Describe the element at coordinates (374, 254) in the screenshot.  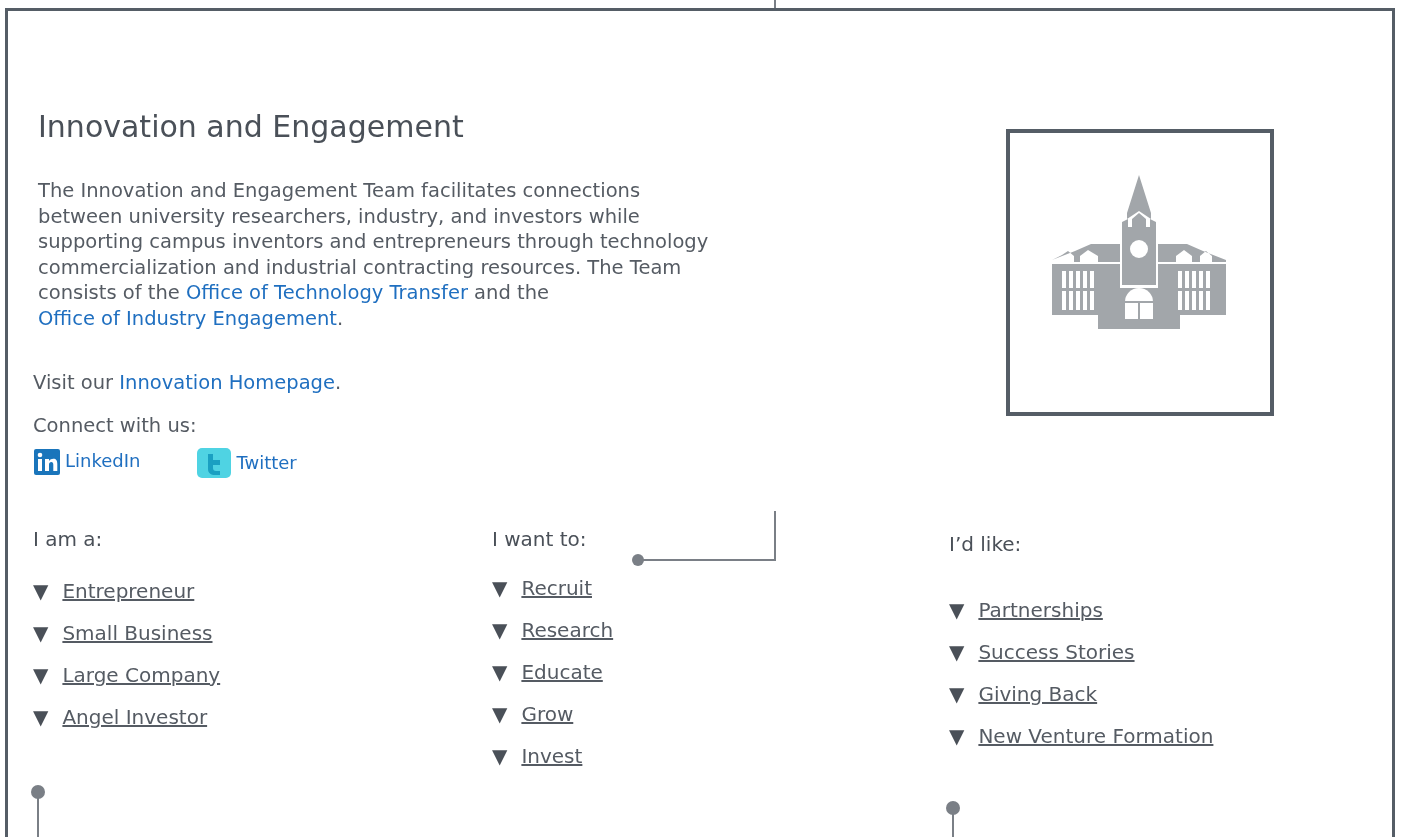
I see `description-paragraph: The Innovation and Engagement Team facilitates connections between university researchers, industry, and investors while supporting campus inventors and entrepreneurs through technology commercialization and industrial contracting resources. The Team consists of the Office of Technology Transfer and the Office of Industry Engagement.` at that location.